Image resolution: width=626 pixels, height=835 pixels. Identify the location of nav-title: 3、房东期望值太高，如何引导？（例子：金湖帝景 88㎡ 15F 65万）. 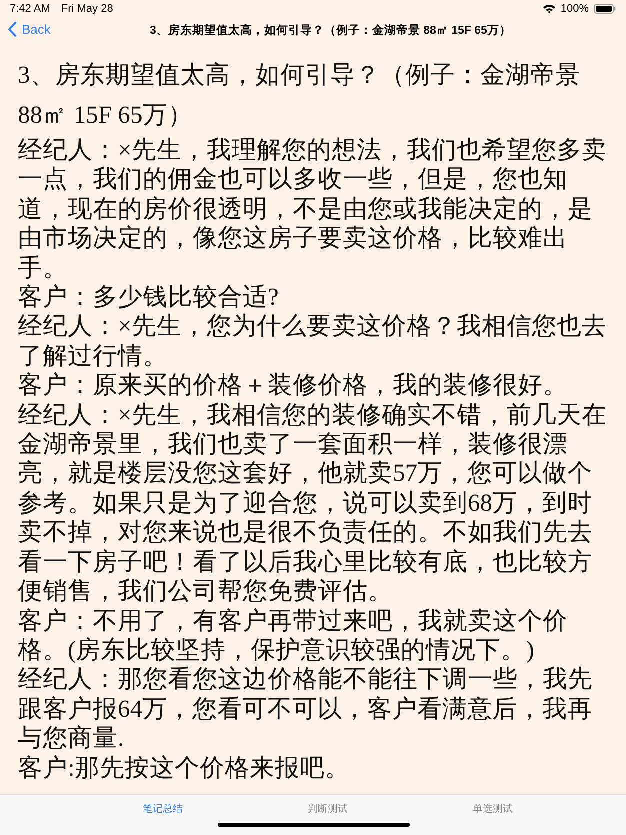
(331, 30).